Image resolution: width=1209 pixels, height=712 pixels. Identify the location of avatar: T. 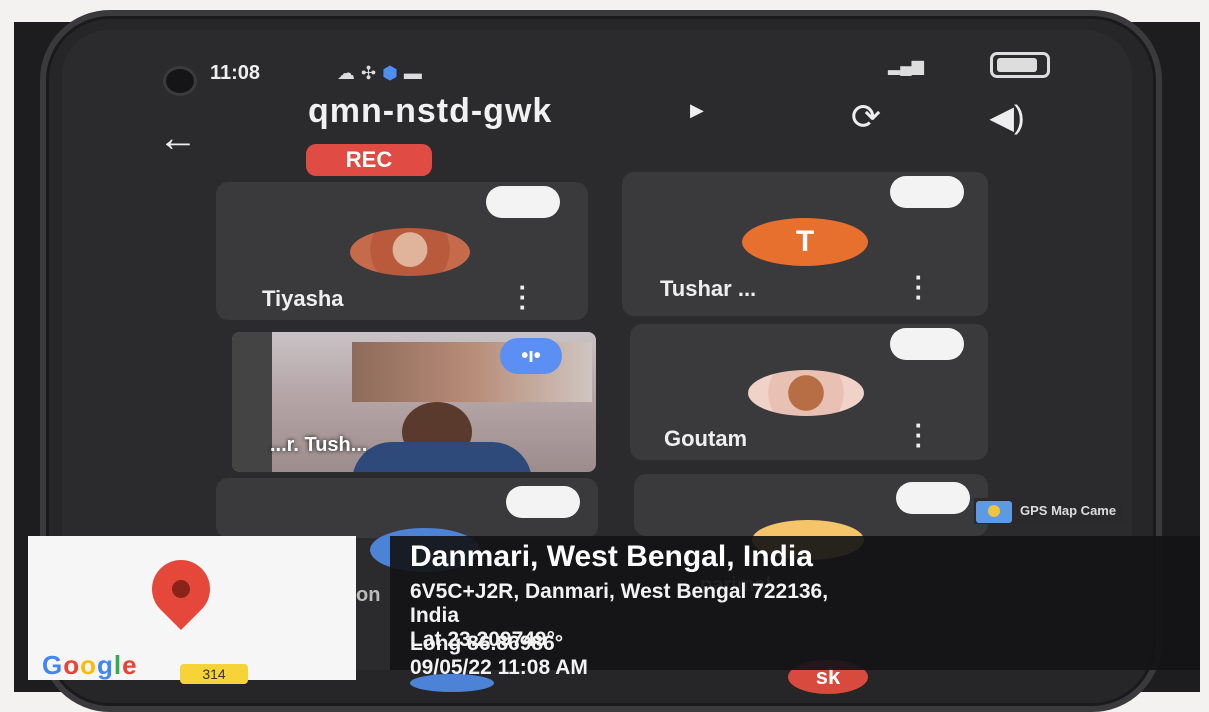
(805, 242).